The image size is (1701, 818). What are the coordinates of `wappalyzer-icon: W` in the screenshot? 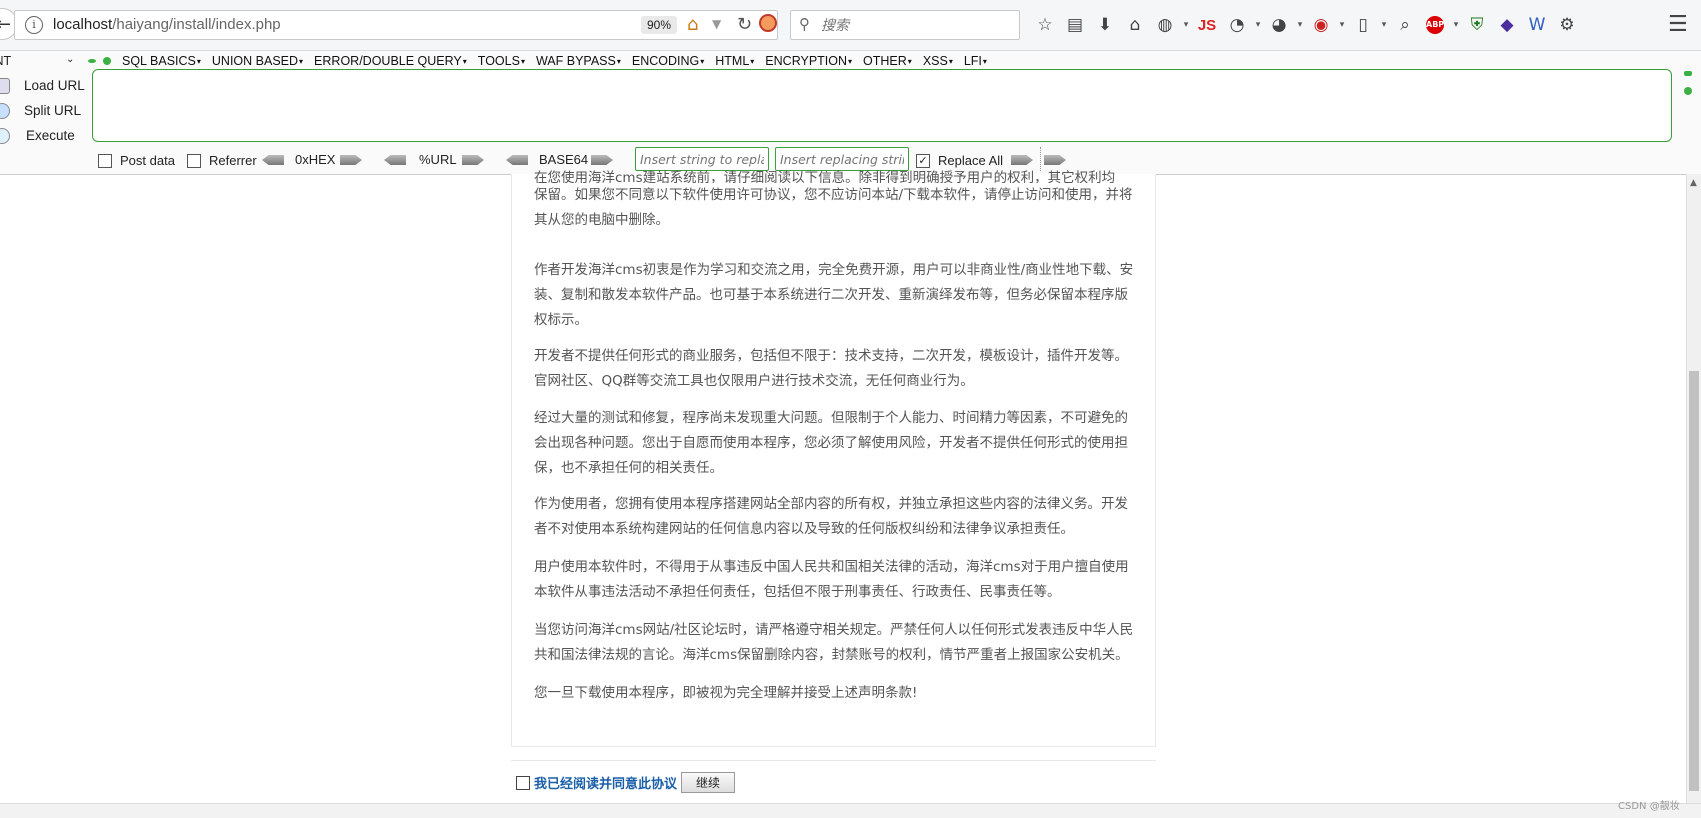 It's located at (1537, 25).